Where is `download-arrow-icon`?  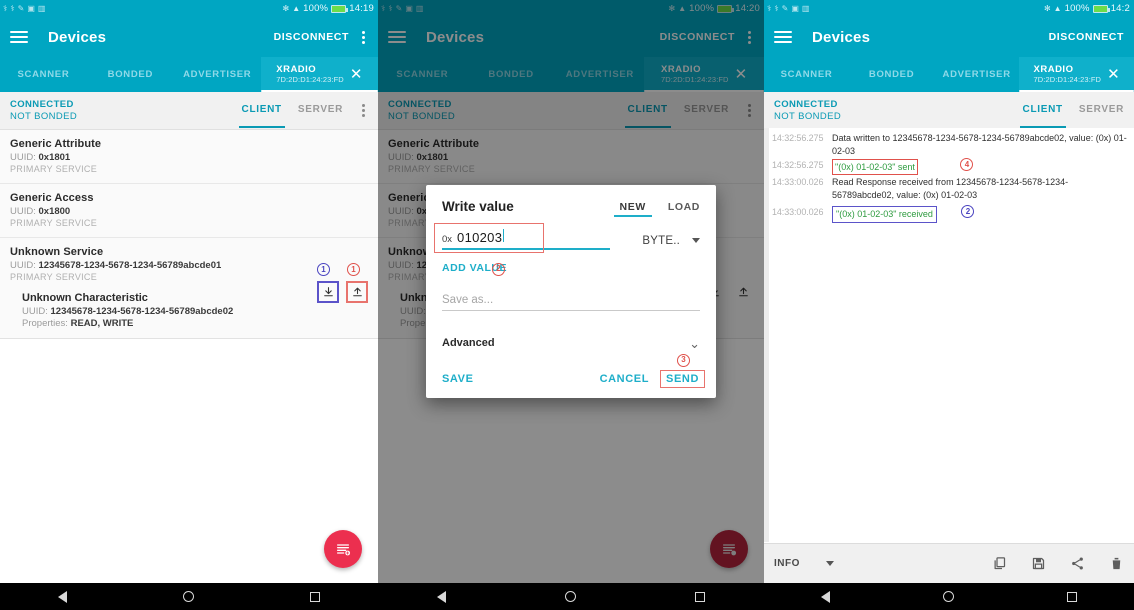
download-arrow-icon is located at coordinates (328, 291).